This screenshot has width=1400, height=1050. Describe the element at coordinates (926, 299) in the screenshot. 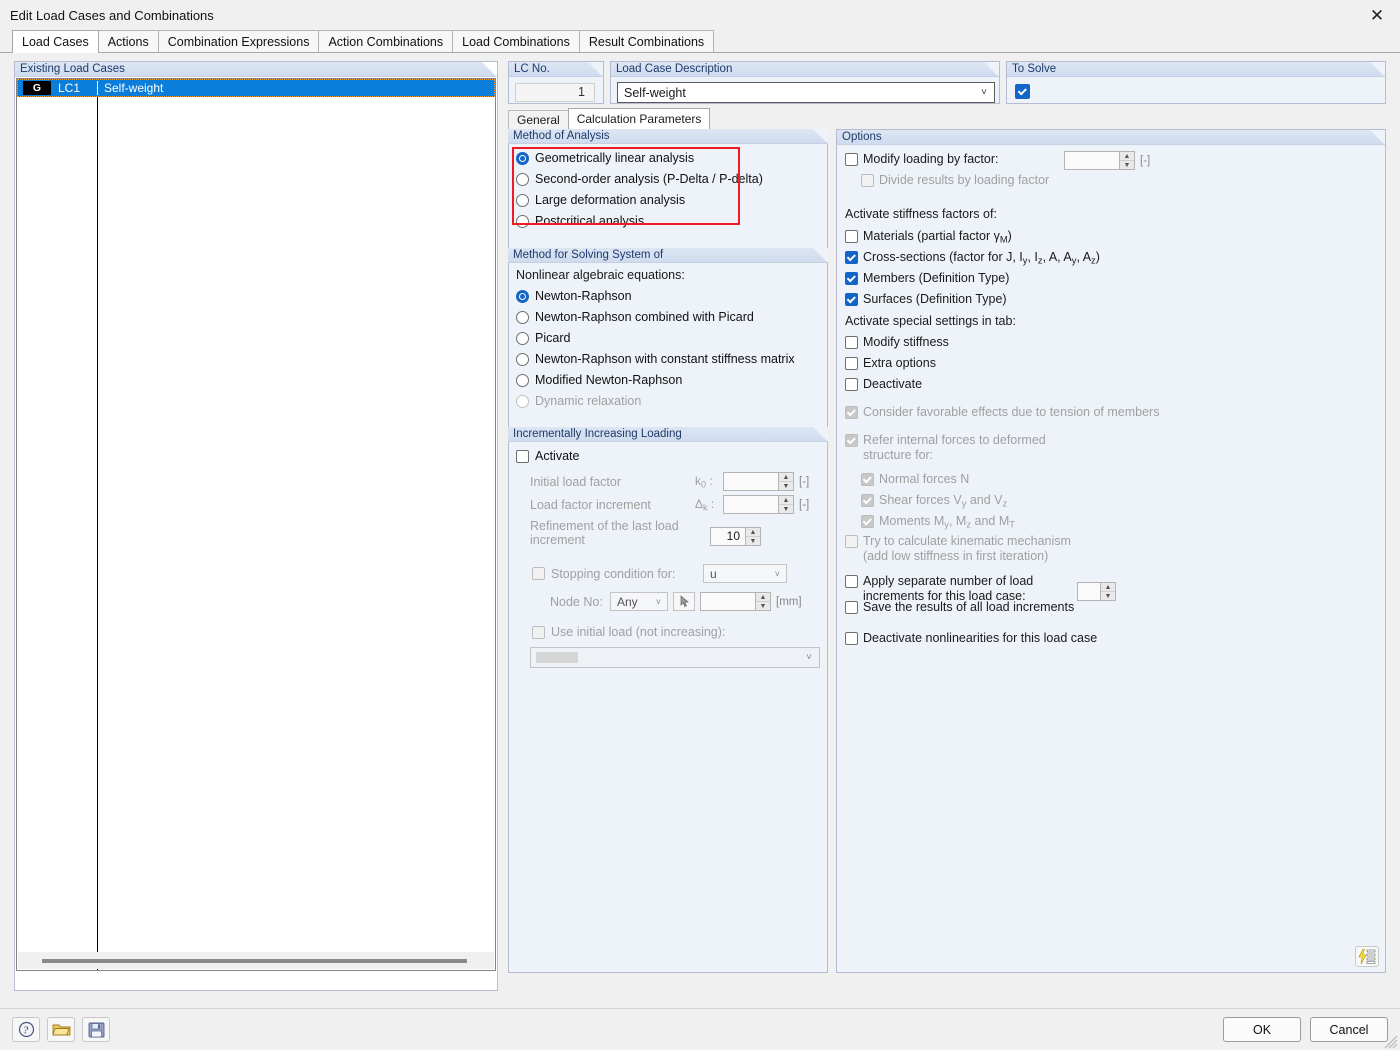

I see `stiffness-surfaces-row: Surfaces (Definition Type)` at that location.